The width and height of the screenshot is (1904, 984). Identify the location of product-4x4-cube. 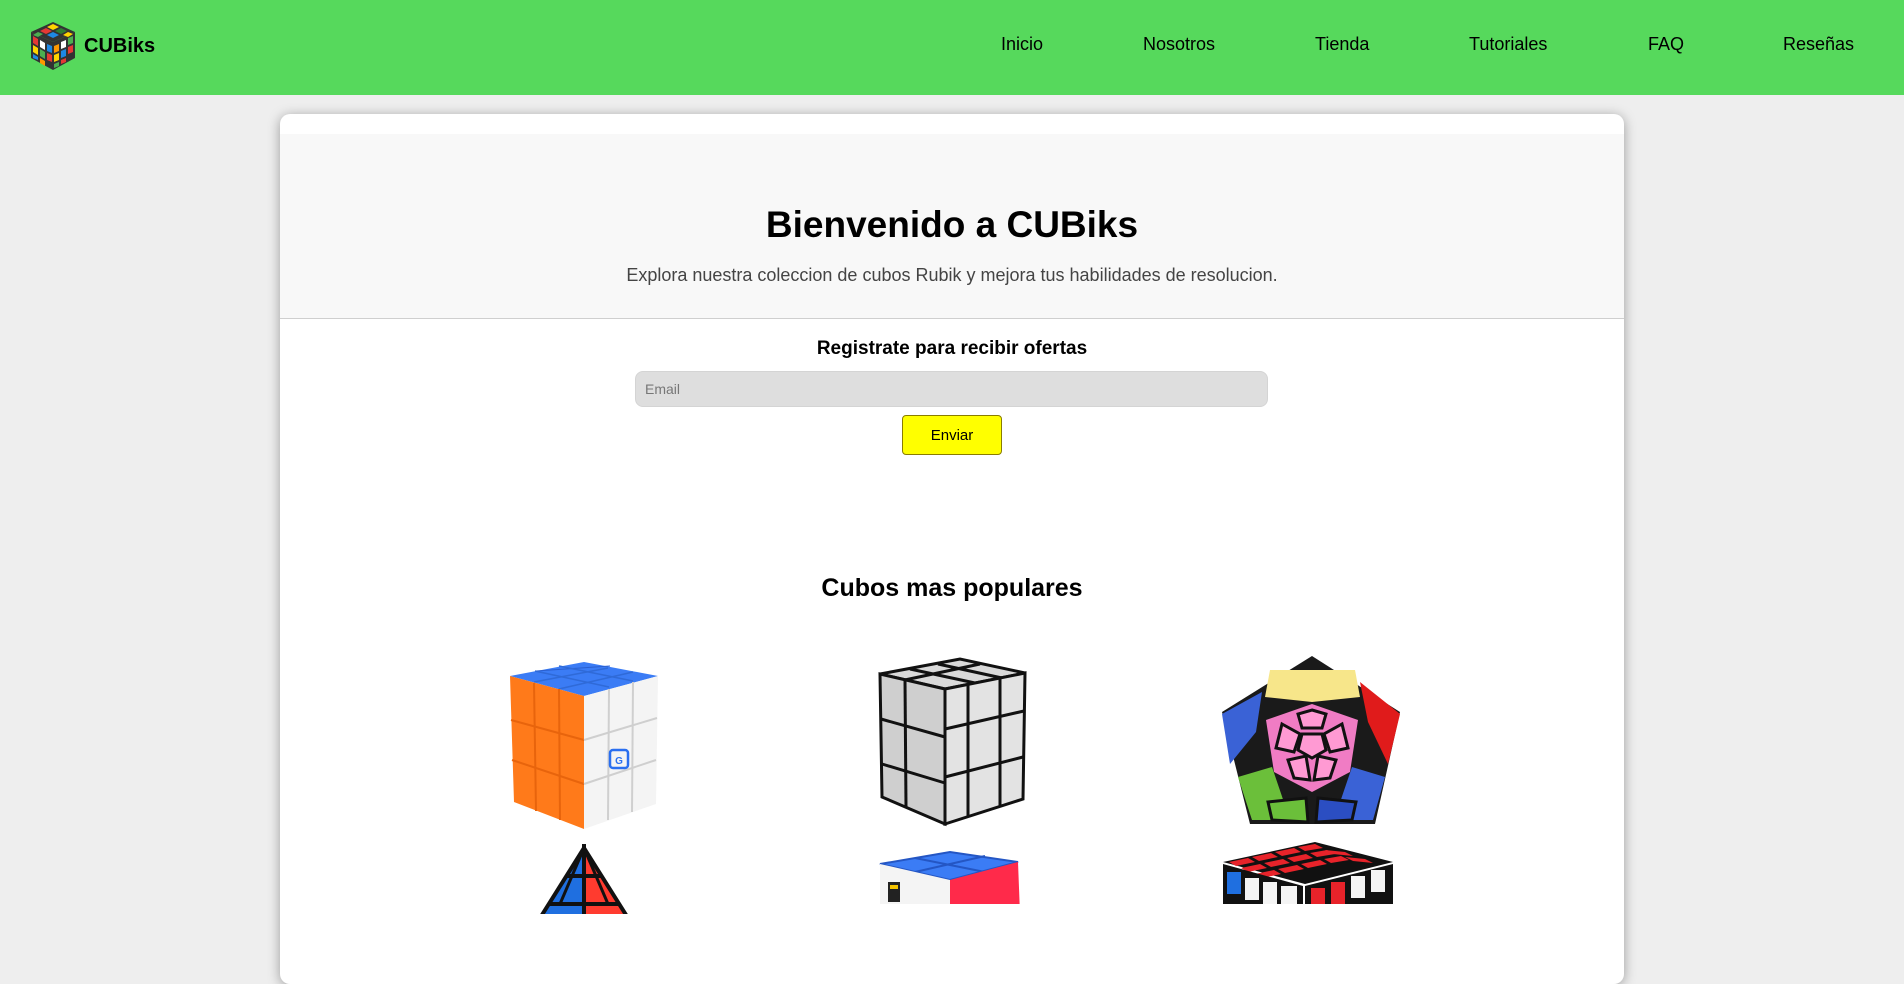
(1305, 868).